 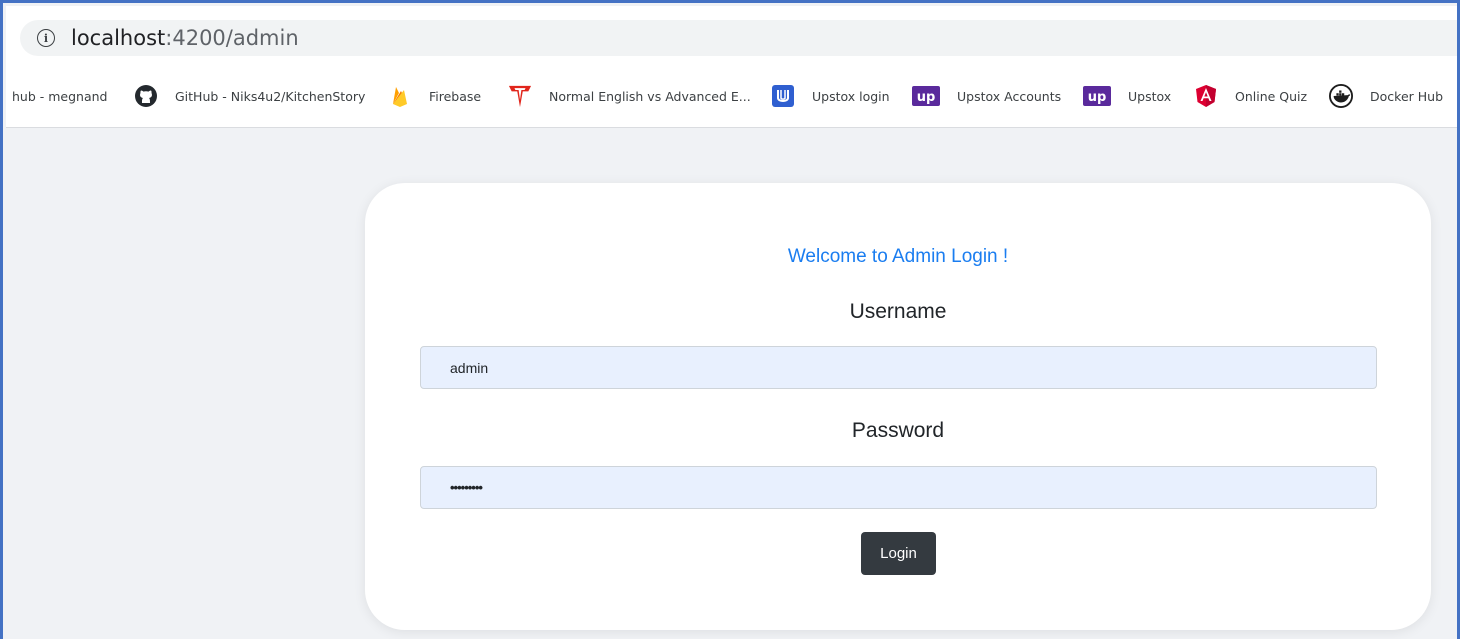 What do you see at coordinates (270, 96) in the screenshot?
I see `bookmark-label: GitHub - Niks4u2/KitchenStory` at bounding box center [270, 96].